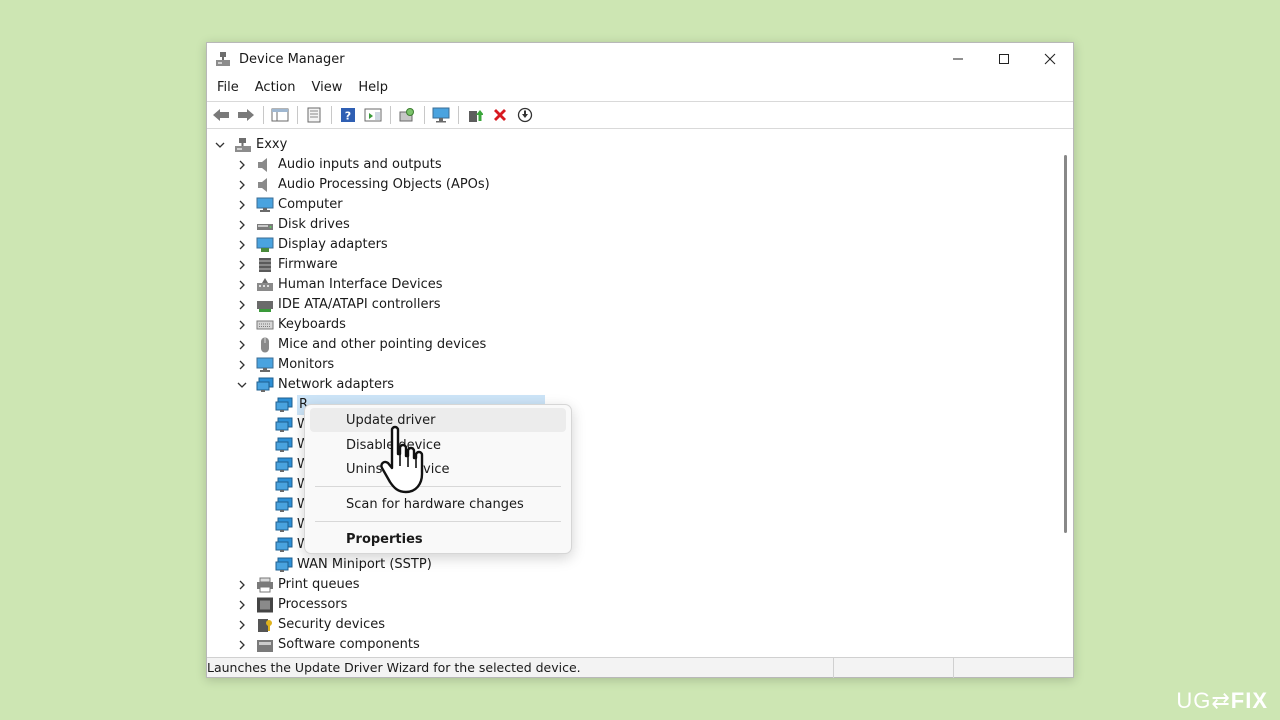 This screenshot has height=720, width=1280. What do you see at coordinates (265, 265) in the screenshot?
I see `firmware-chip-icon` at bounding box center [265, 265].